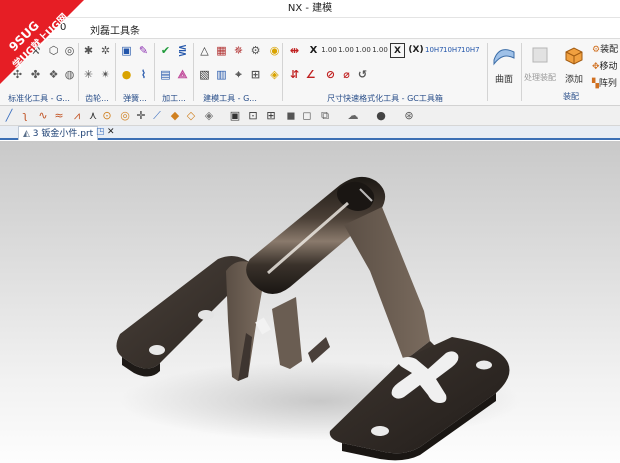  What do you see at coordinates (126, 50) in the screenshot?
I see `save-icon: ▣` at bounding box center [126, 50].